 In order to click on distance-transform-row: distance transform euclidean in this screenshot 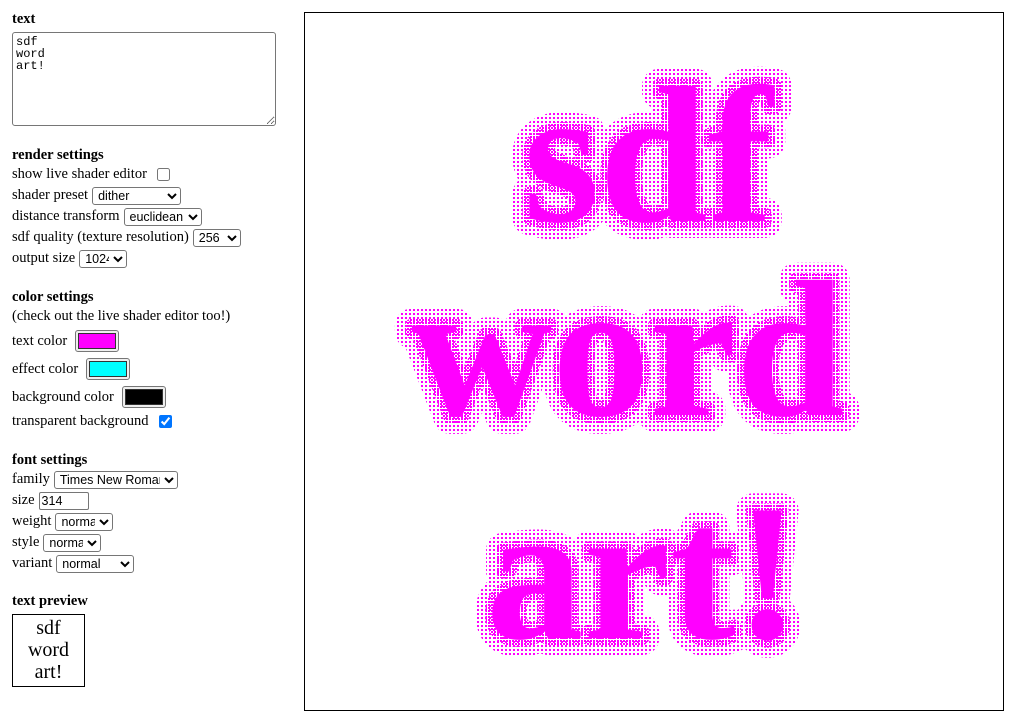, I will do `click(152, 216)`.